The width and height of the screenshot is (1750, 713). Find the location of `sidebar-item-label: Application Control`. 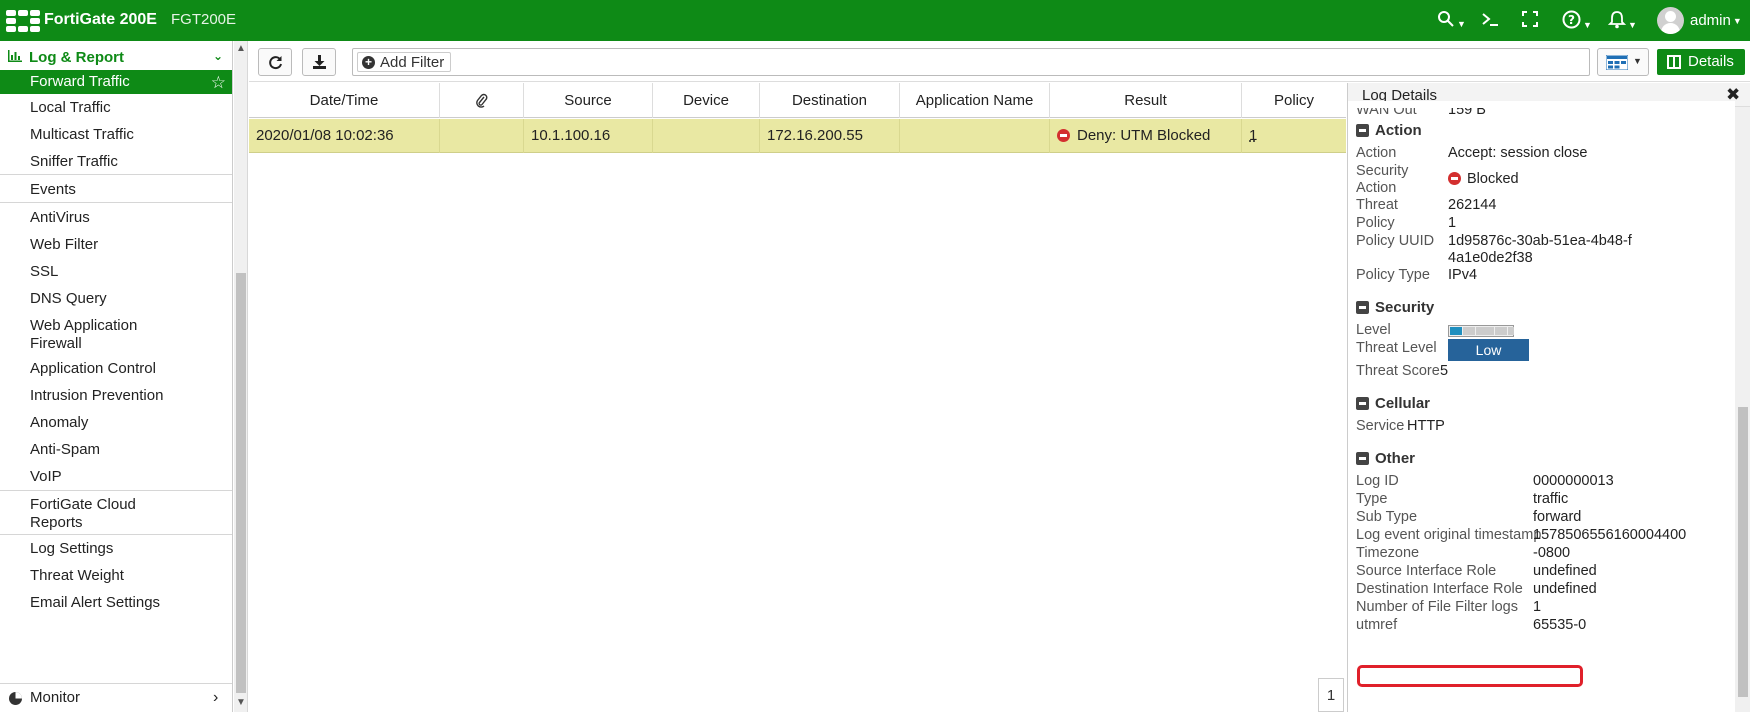

sidebar-item-label: Application Control is located at coordinates (93, 368).